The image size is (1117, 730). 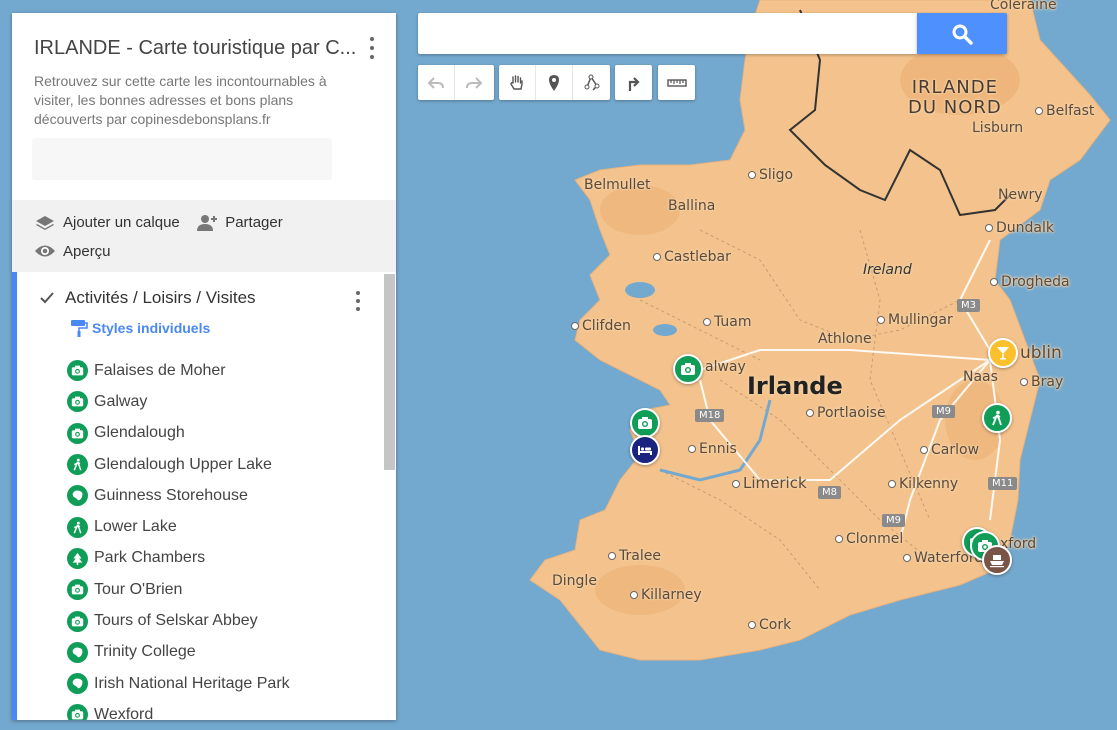 What do you see at coordinates (955, 107) in the screenshot?
I see `region-line-2: DU NORD` at bounding box center [955, 107].